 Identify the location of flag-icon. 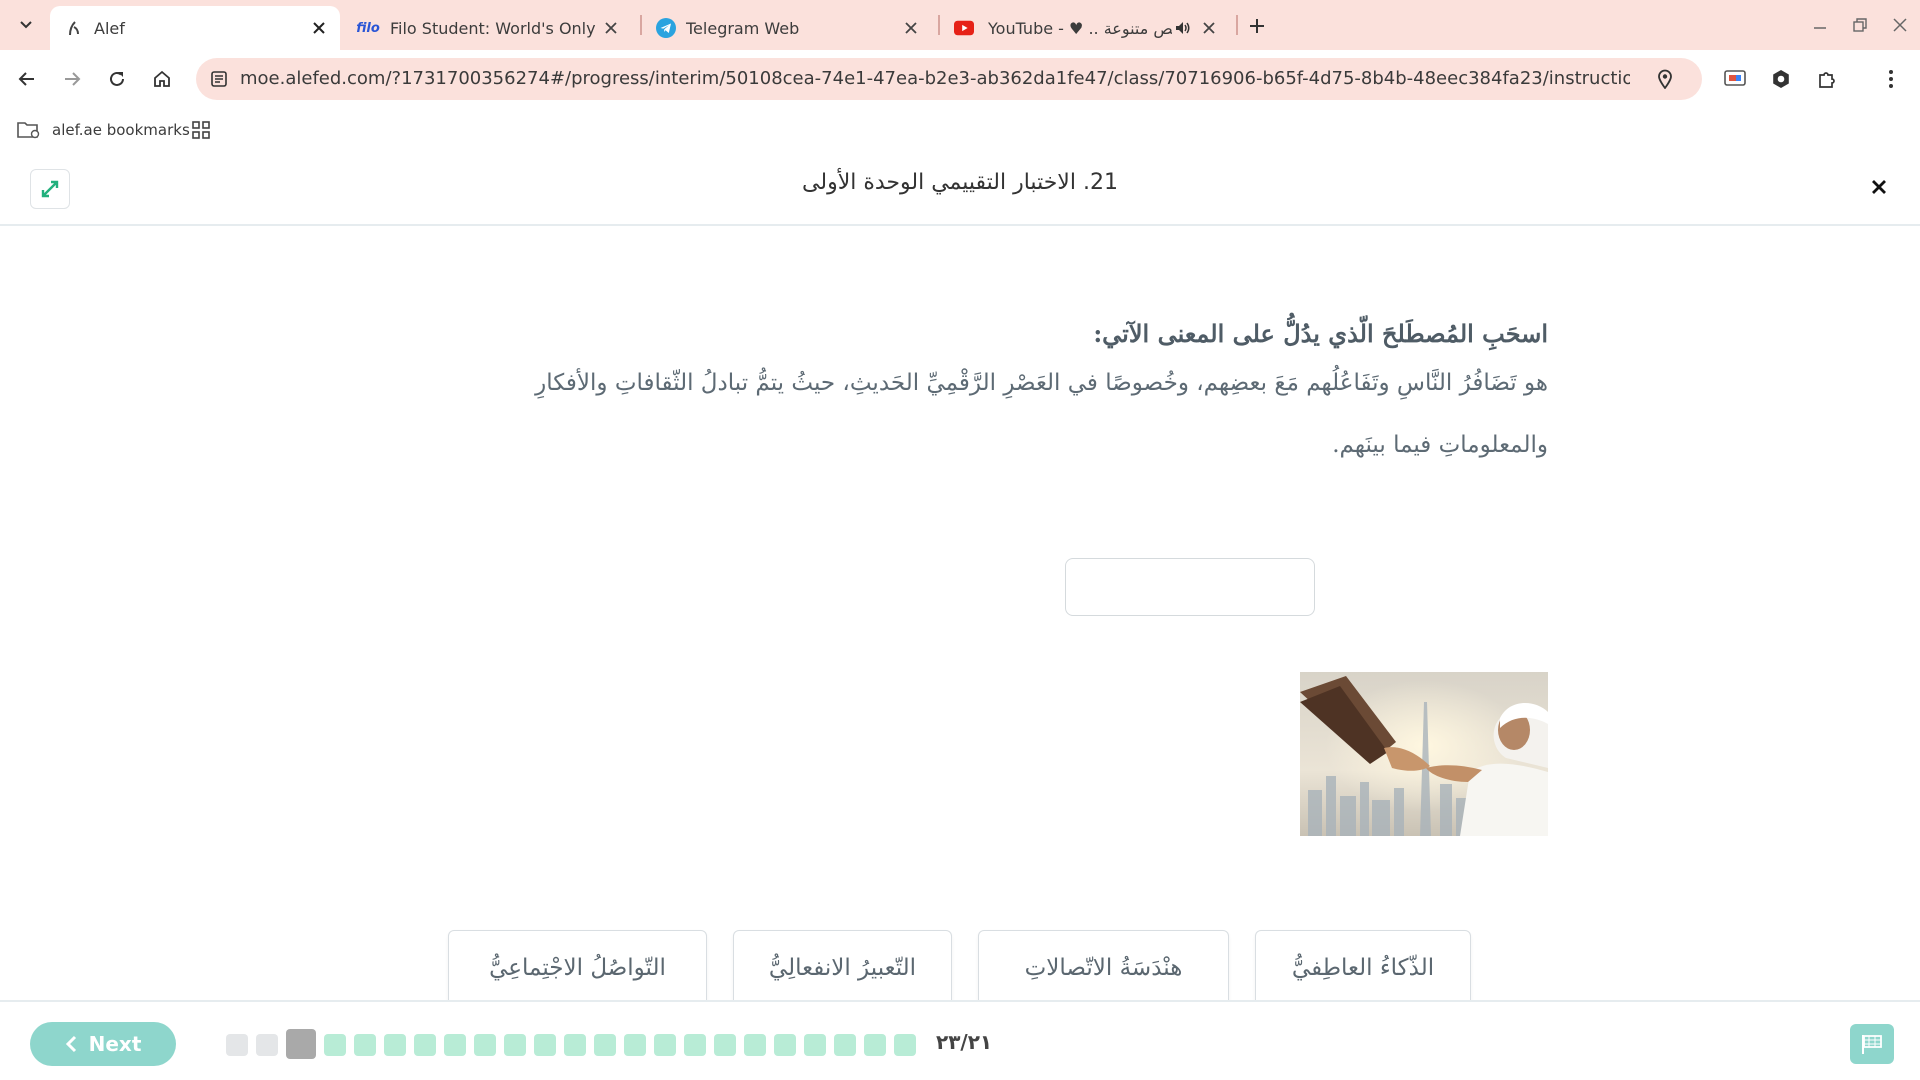
(1872, 1044).